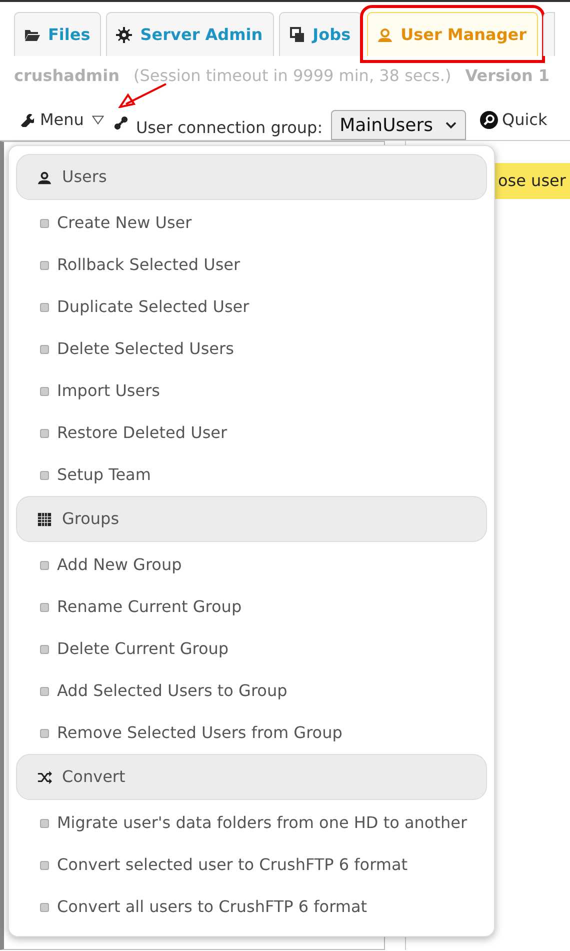 This screenshot has width=570, height=951. I want to click on menu-item: Delete Current Group, so click(251, 649).